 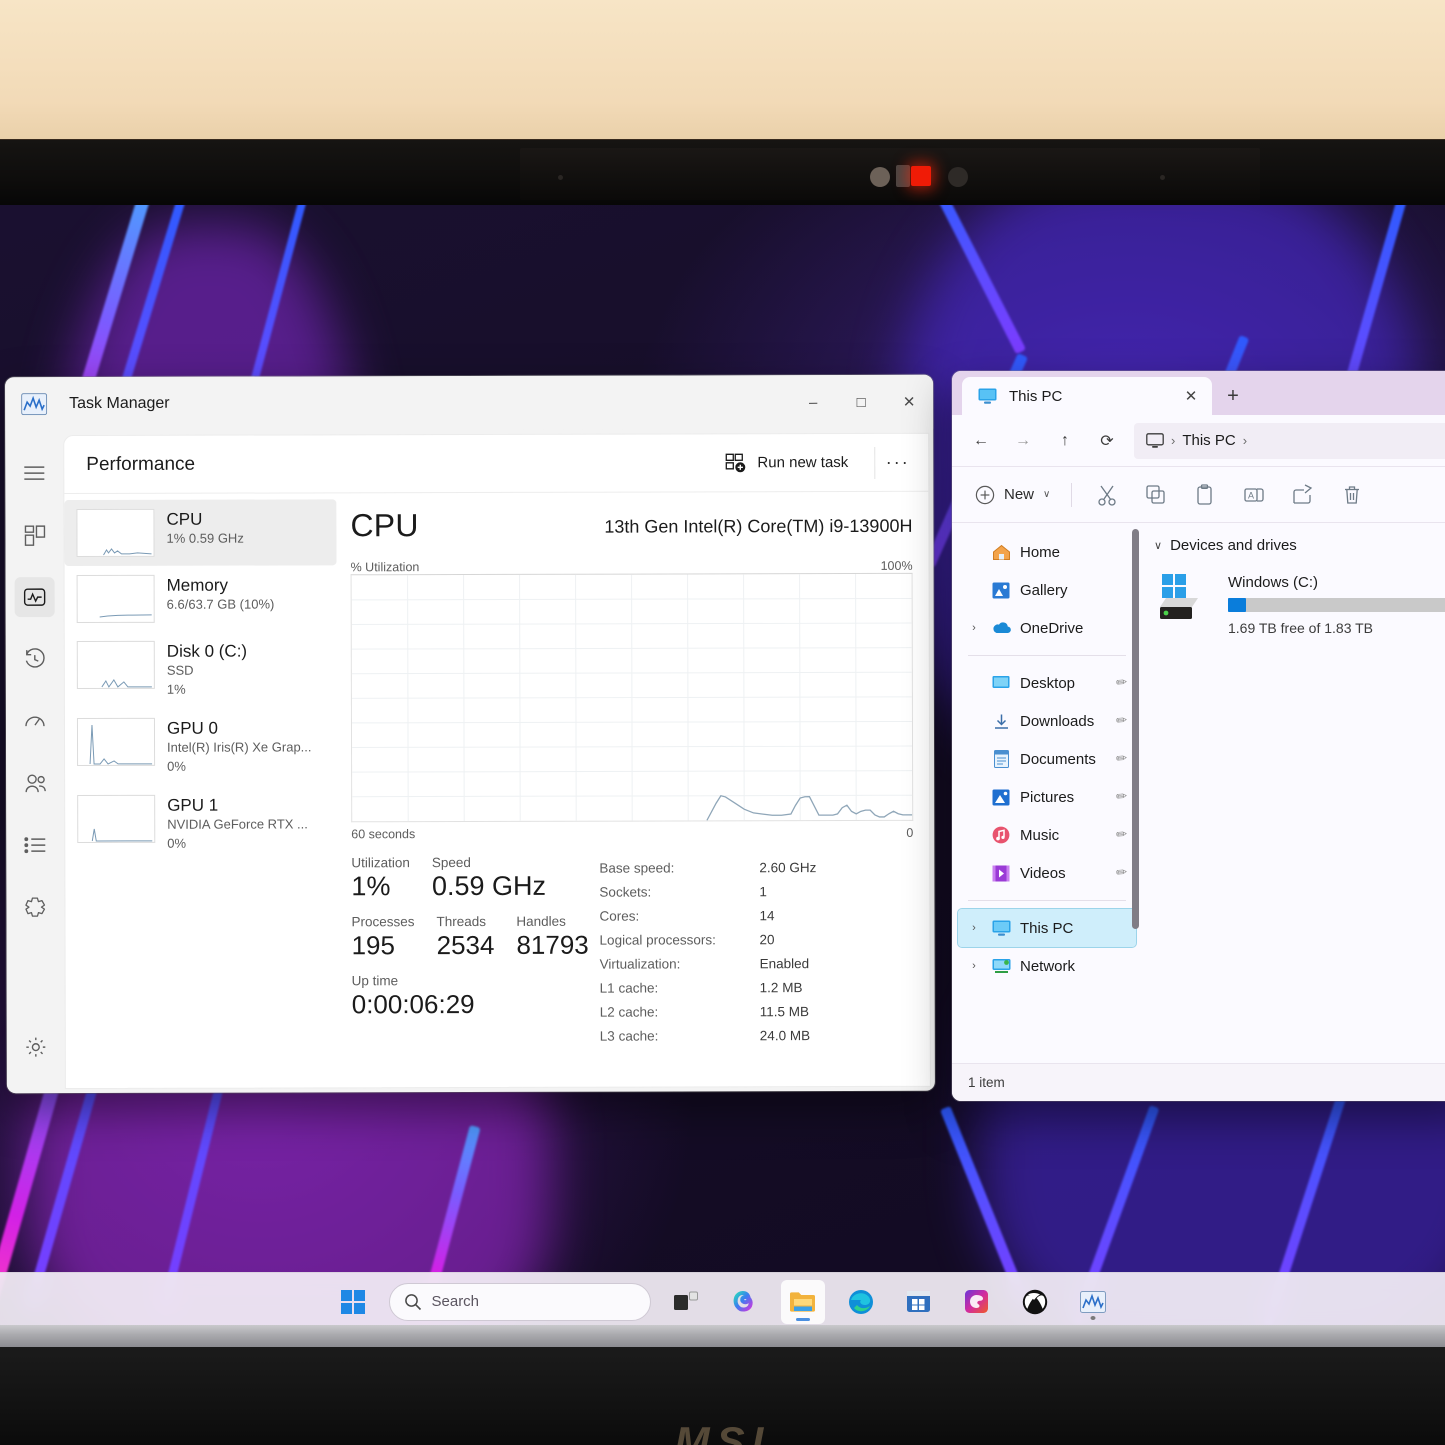 What do you see at coordinates (909, 402) in the screenshot?
I see `close-button: ✕` at bounding box center [909, 402].